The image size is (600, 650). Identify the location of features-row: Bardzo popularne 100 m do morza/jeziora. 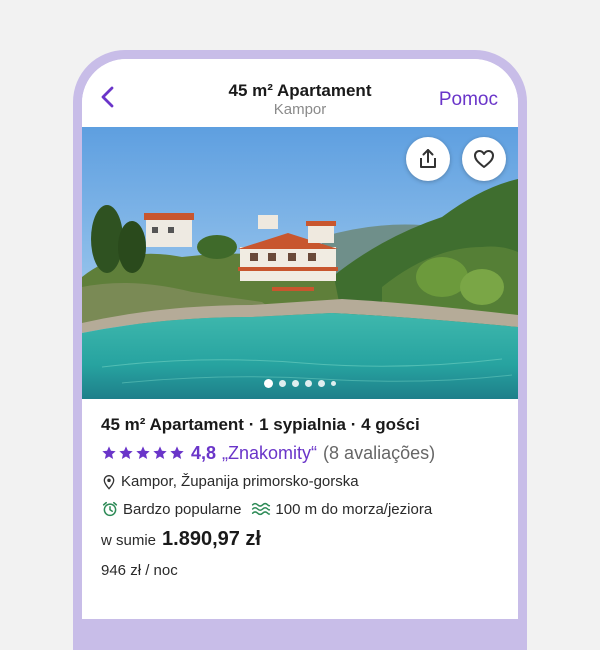
(266, 509).